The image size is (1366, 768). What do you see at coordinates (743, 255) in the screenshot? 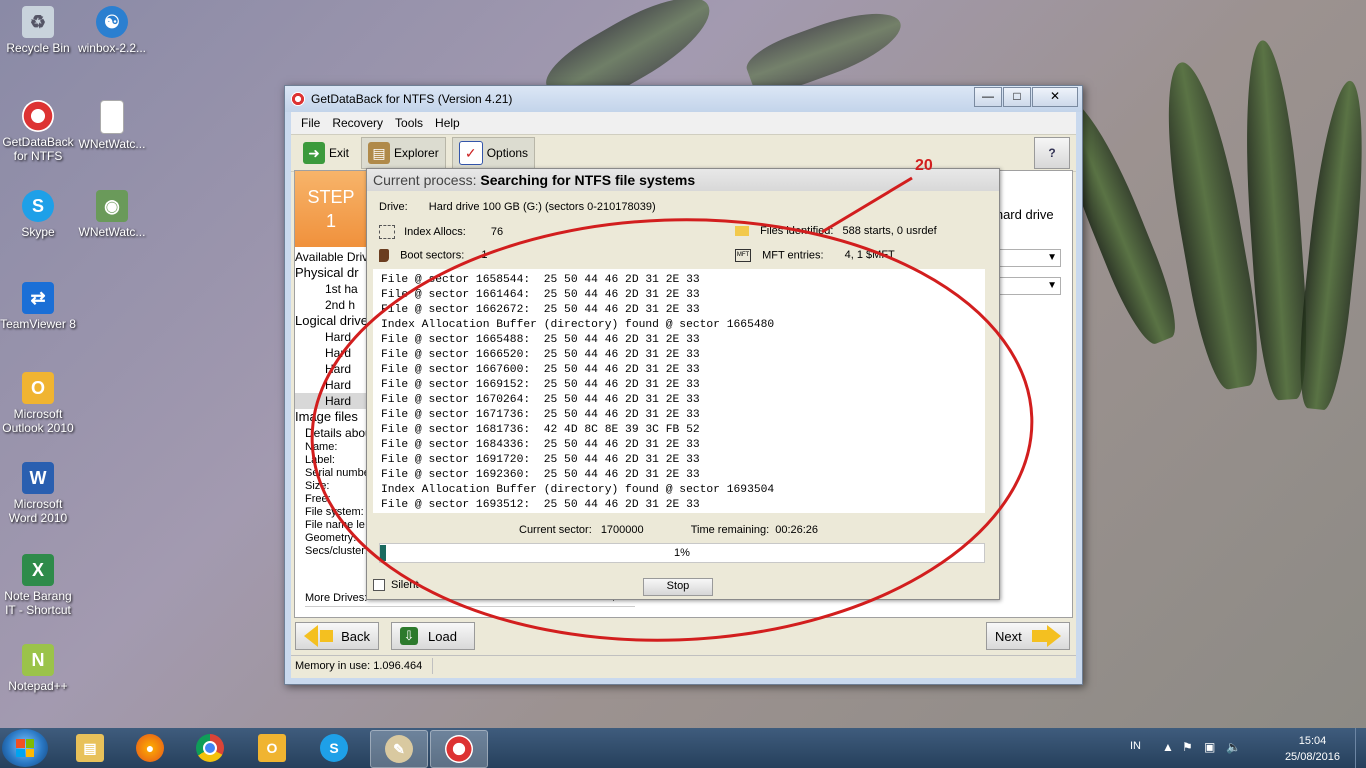
I see `mft-icon: MFT` at bounding box center [743, 255].